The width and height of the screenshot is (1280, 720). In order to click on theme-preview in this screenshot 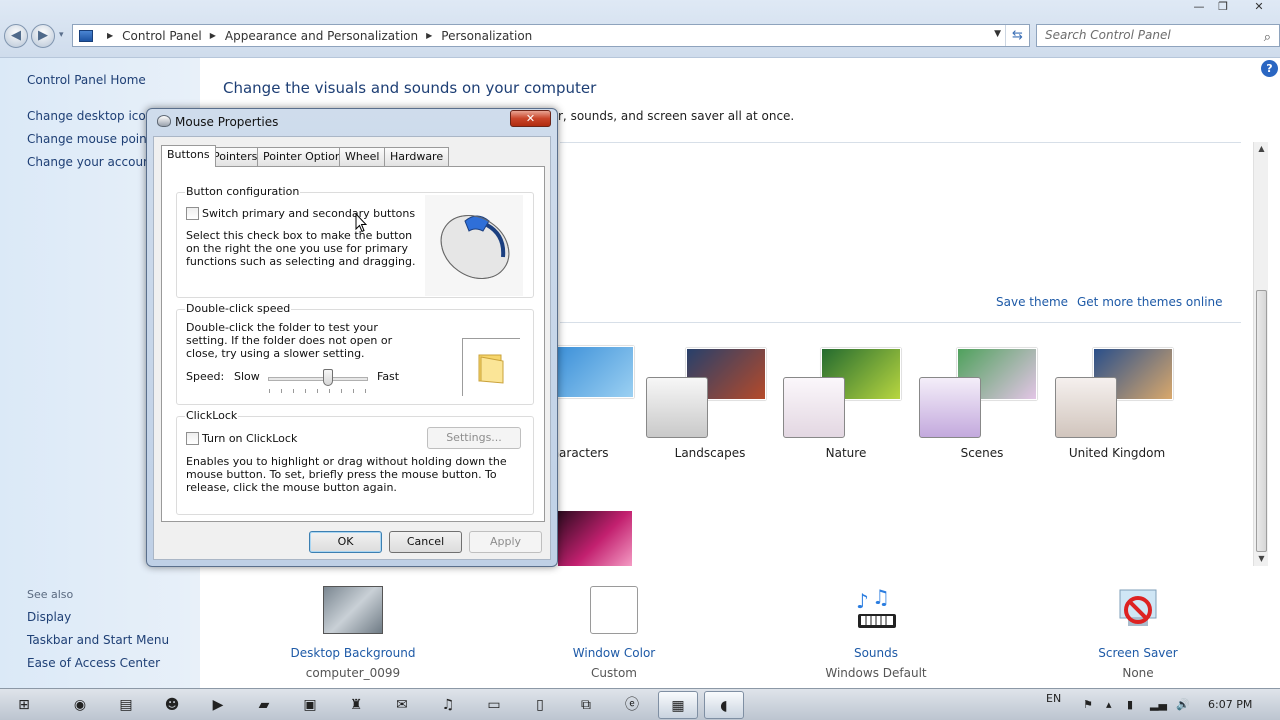, I will do `click(594, 372)`.